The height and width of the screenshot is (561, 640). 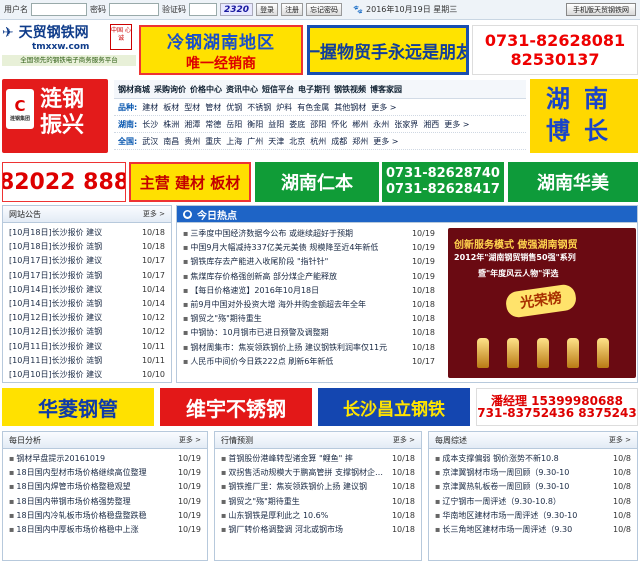 What do you see at coordinates (274, 305) in the screenshot?
I see `list-item-title: 前9月中国对外投资大增 海外并购金额超去年全年` at bounding box center [274, 305].